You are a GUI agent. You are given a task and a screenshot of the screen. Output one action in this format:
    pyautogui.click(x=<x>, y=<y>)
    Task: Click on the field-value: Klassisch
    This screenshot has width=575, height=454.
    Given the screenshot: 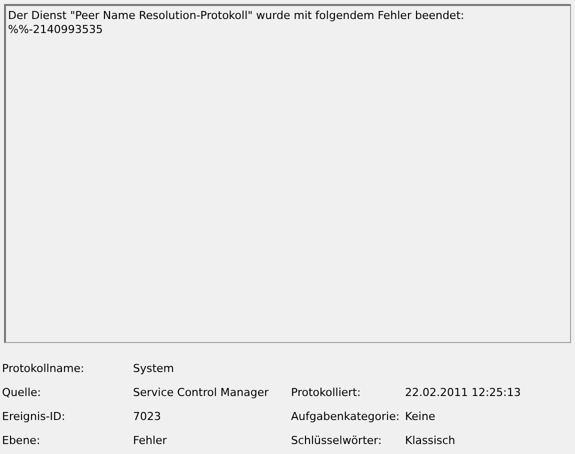 What is the action you would take?
    pyautogui.click(x=430, y=440)
    